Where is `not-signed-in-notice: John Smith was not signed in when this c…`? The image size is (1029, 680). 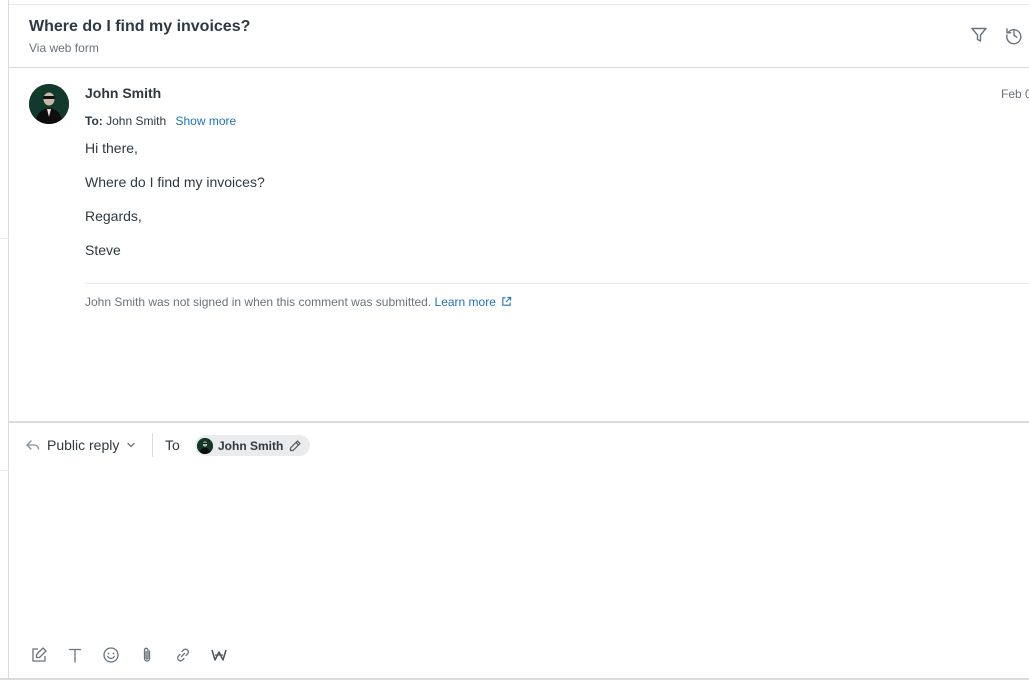 not-signed-in-notice: John Smith was not signed in when this c… is located at coordinates (298, 302).